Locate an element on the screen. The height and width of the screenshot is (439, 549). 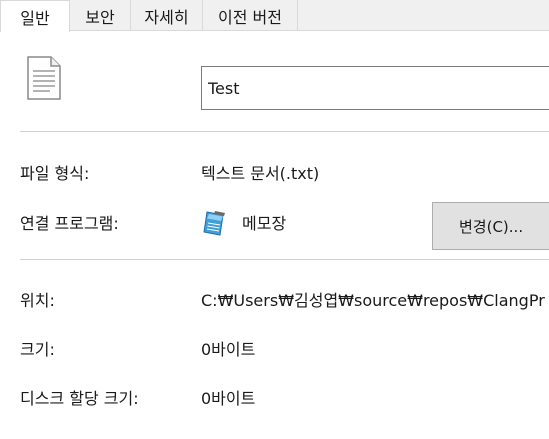
notepad-icon is located at coordinates (214, 223).